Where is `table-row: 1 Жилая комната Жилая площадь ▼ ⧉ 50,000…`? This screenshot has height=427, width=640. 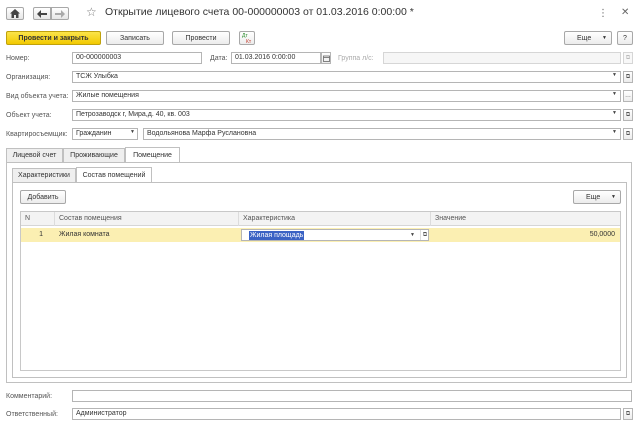 table-row: 1 Жилая комната Жилая площадь ▼ ⧉ 50,000… is located at coordinates (320, 235).